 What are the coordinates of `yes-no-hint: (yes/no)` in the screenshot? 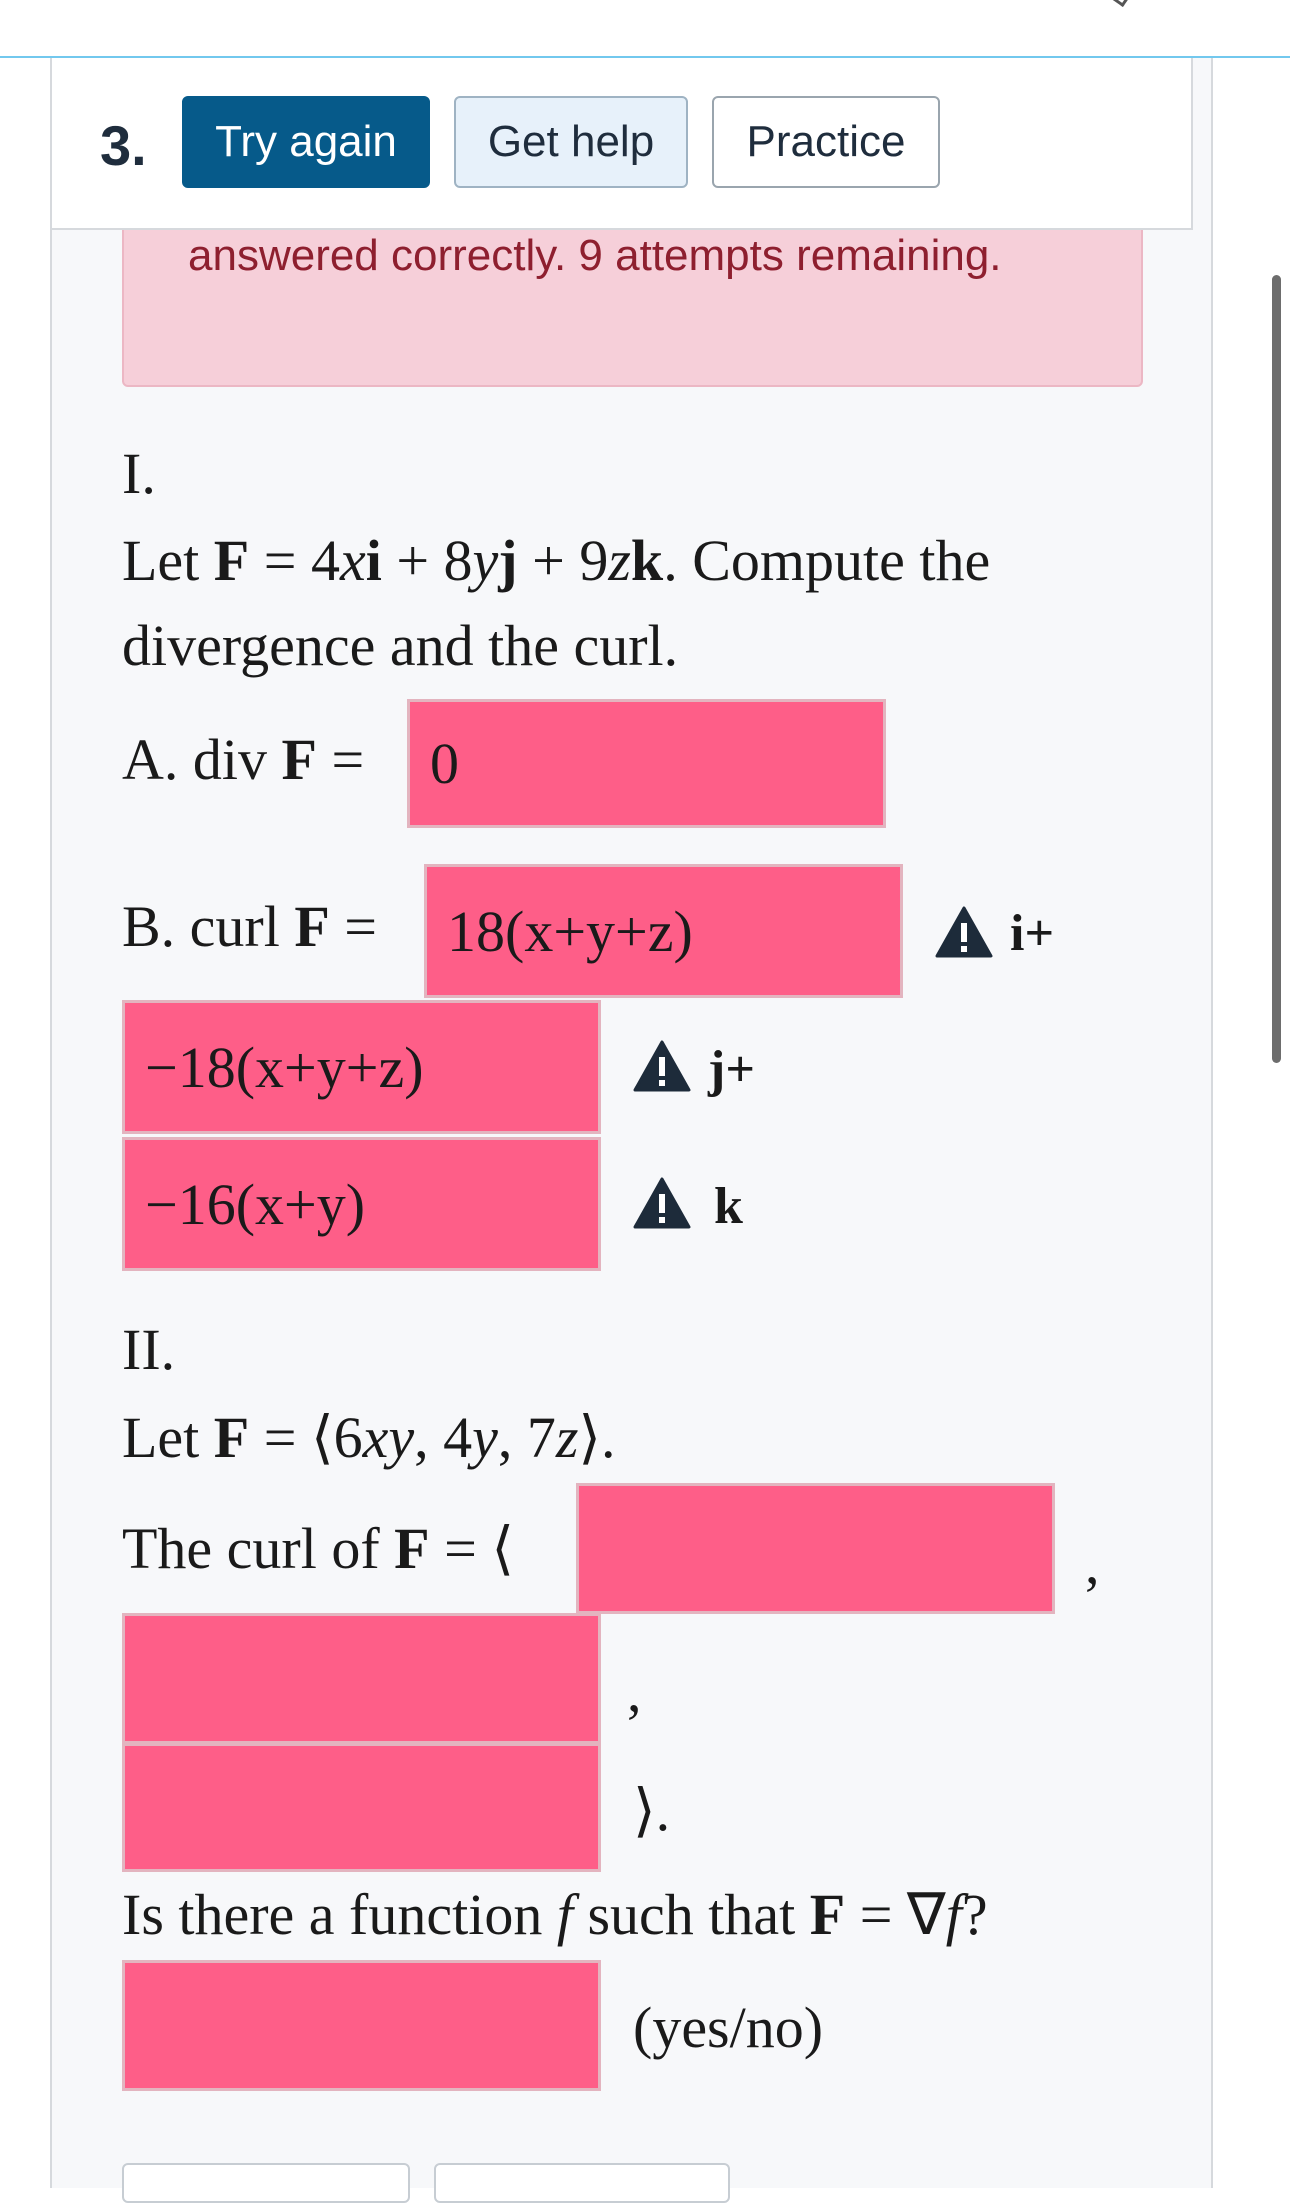 It's located at (728, 2027).